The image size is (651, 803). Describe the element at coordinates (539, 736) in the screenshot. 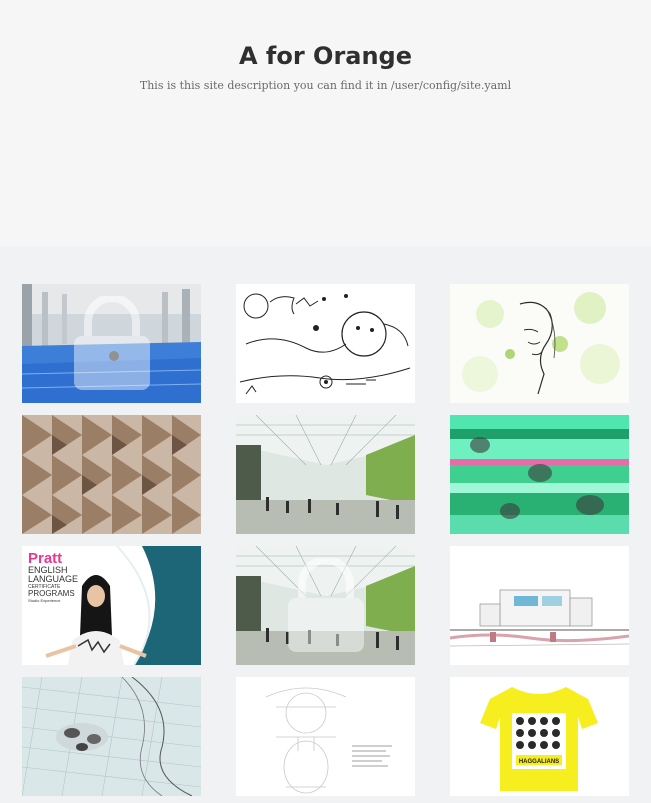

I see `gallery-thumb-tshirt: HAGGALIANS` at that location.